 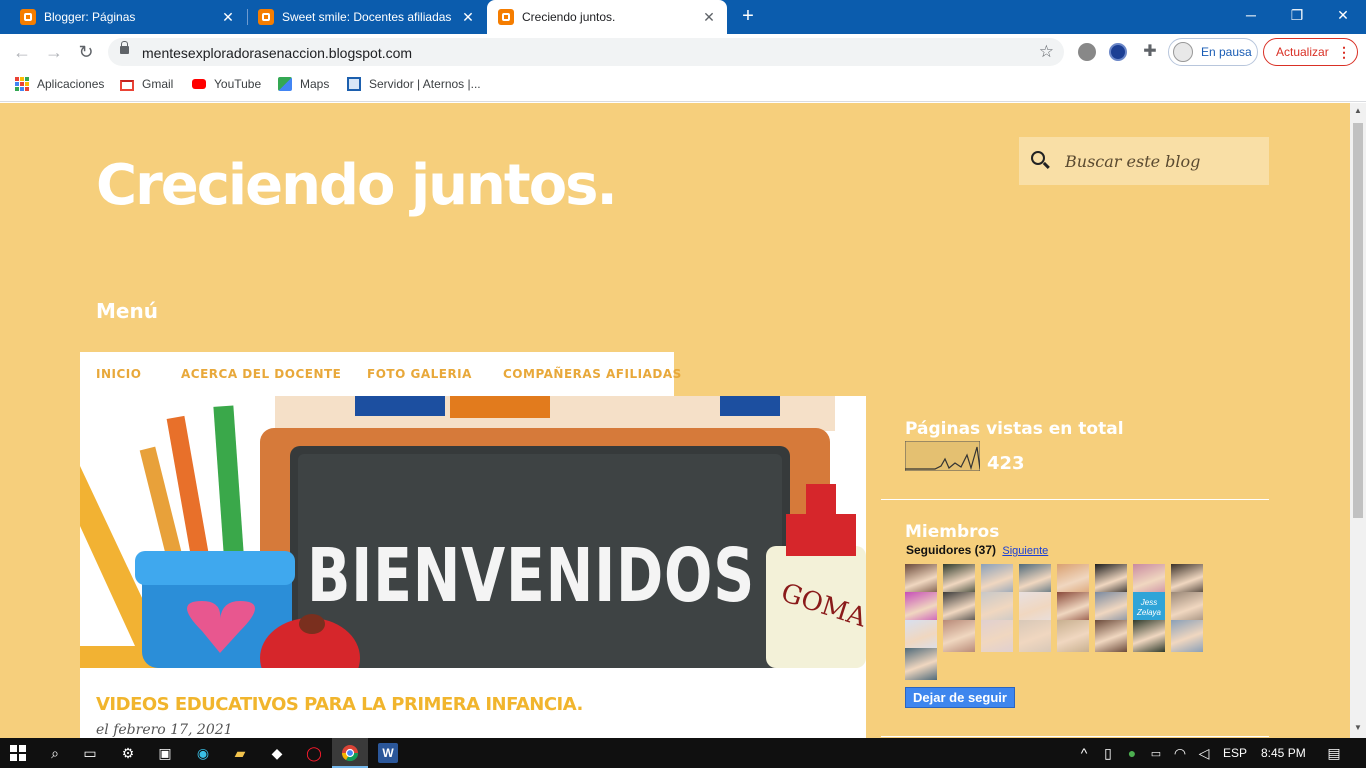 I want to click on chevron-up-icon: ^, so click(x=1084, y=753).